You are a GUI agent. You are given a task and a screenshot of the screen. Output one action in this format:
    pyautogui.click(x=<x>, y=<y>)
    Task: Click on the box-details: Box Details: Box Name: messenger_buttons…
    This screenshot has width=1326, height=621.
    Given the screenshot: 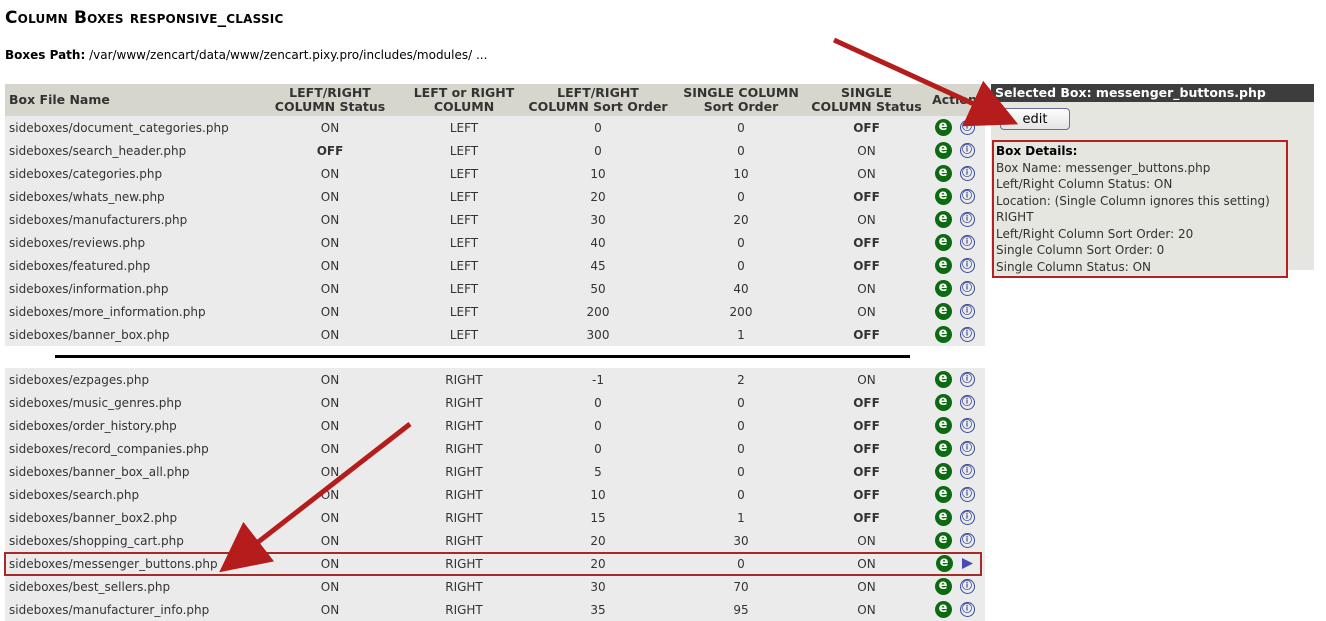 What is the action you would take?
    pyautogui.click(x=1140, y=209)
    